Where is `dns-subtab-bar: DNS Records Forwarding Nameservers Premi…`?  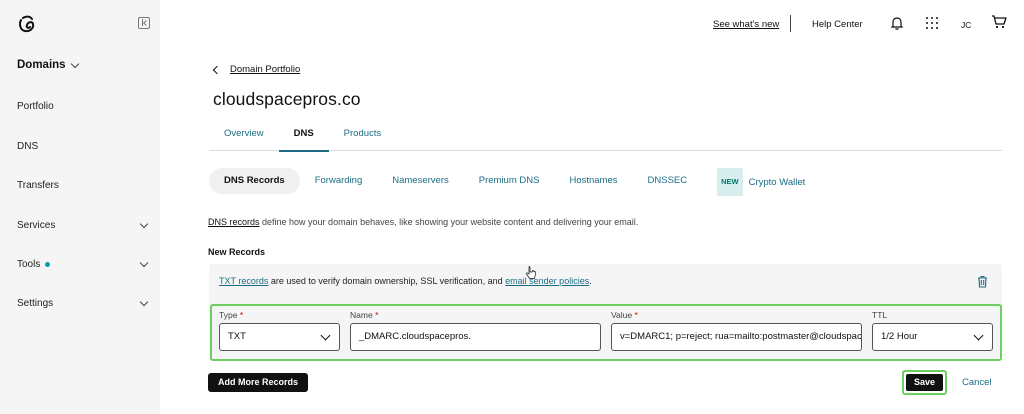
dns-subtab-bar: DNS Records Forwarding Nameservers Premi… is located at coordinates (514, 182).